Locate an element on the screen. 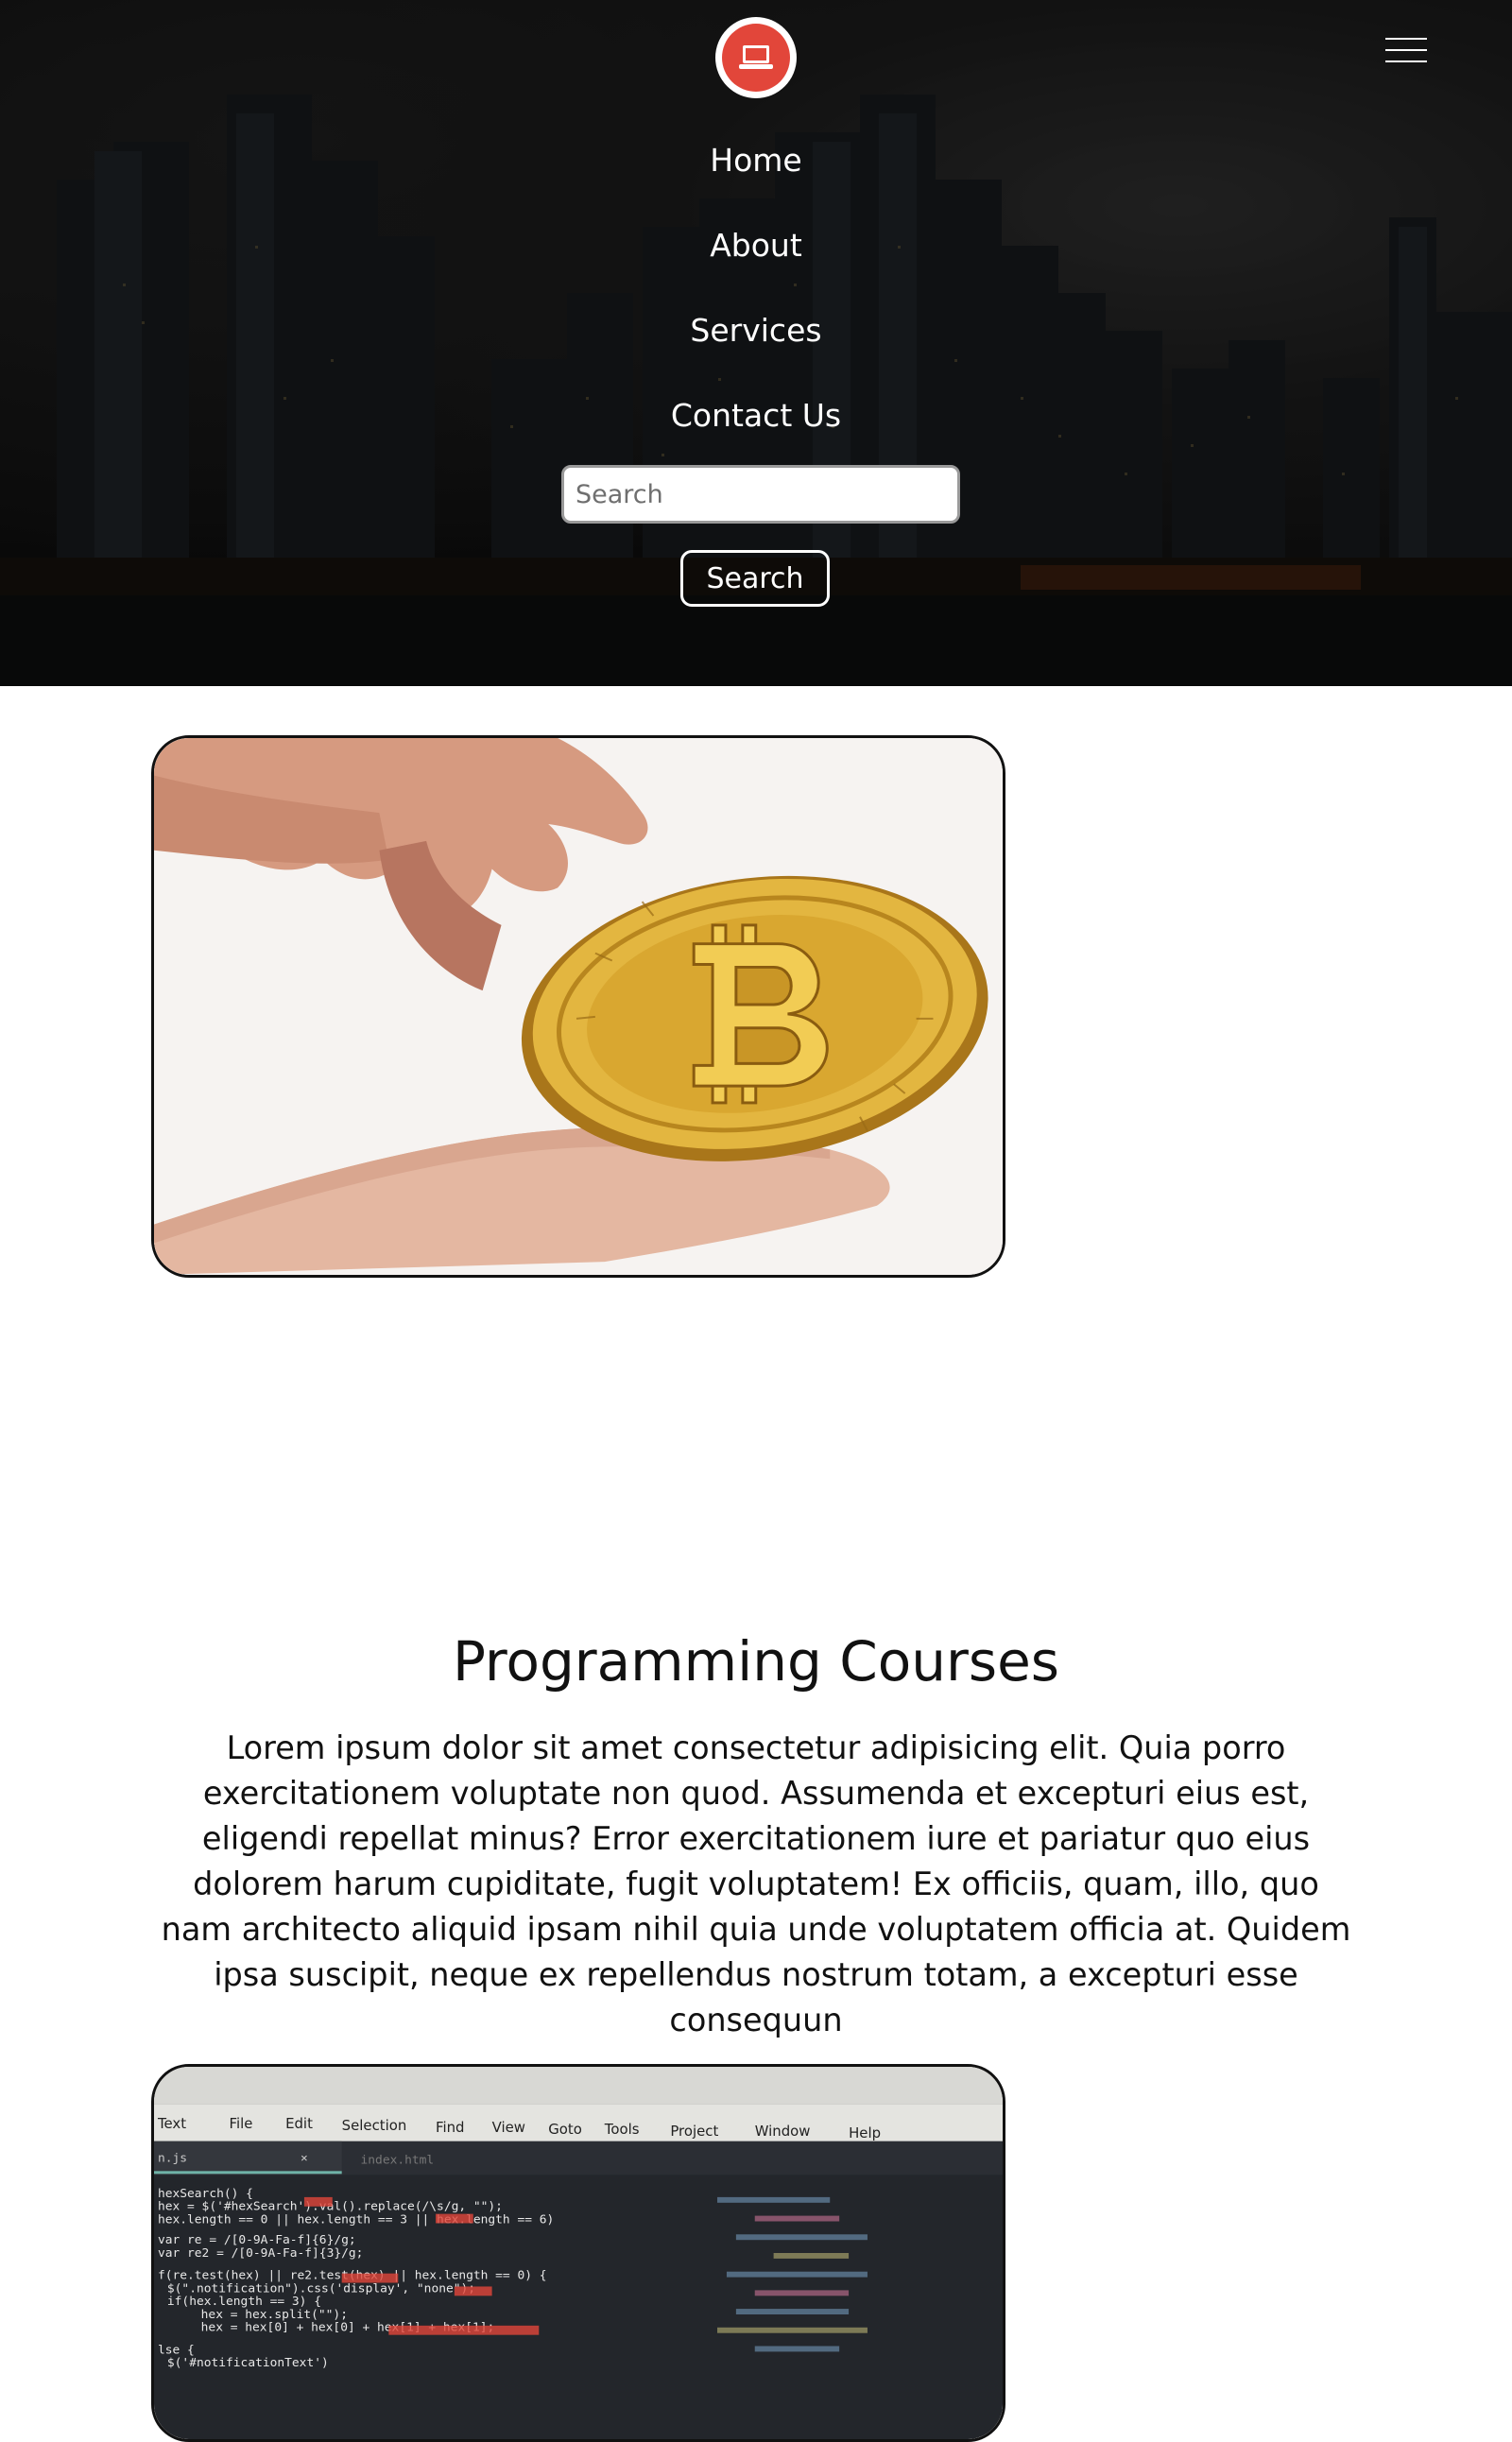  main-nav: Home About Services Contact Us is located at coordinates (756, 312).